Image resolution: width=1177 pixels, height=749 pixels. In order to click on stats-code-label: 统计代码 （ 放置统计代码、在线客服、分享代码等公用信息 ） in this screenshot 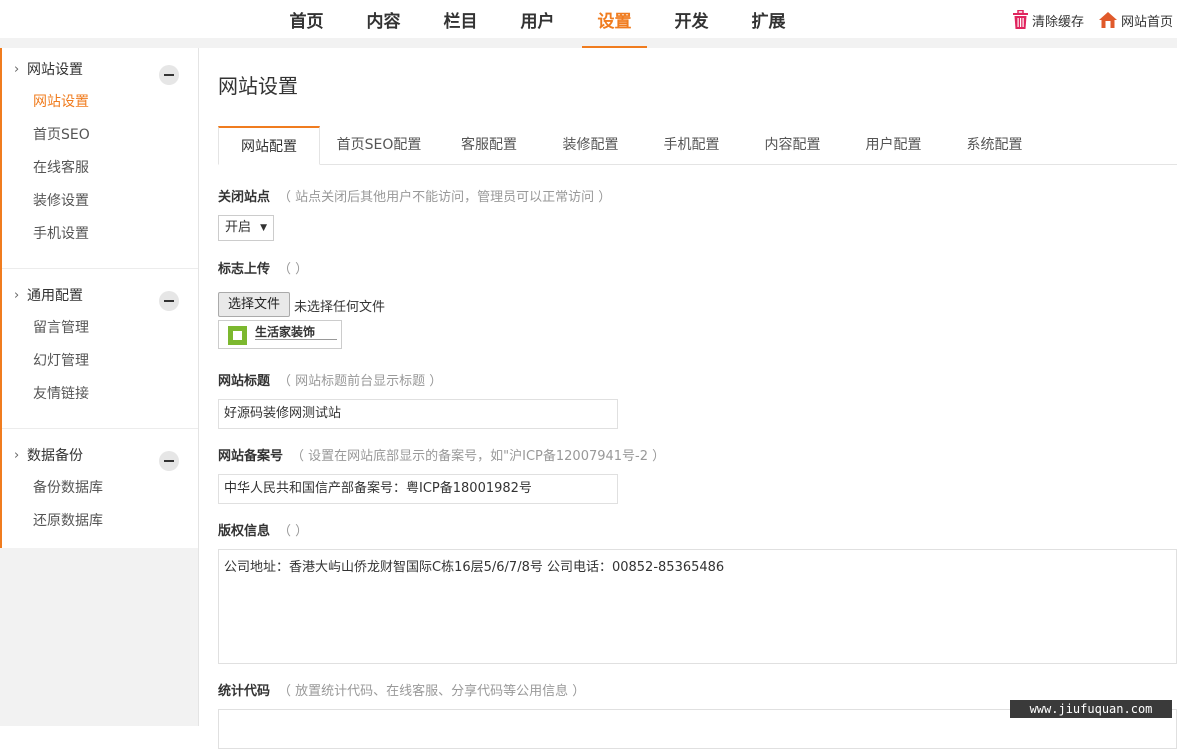, I will do `click(401, 689)`.